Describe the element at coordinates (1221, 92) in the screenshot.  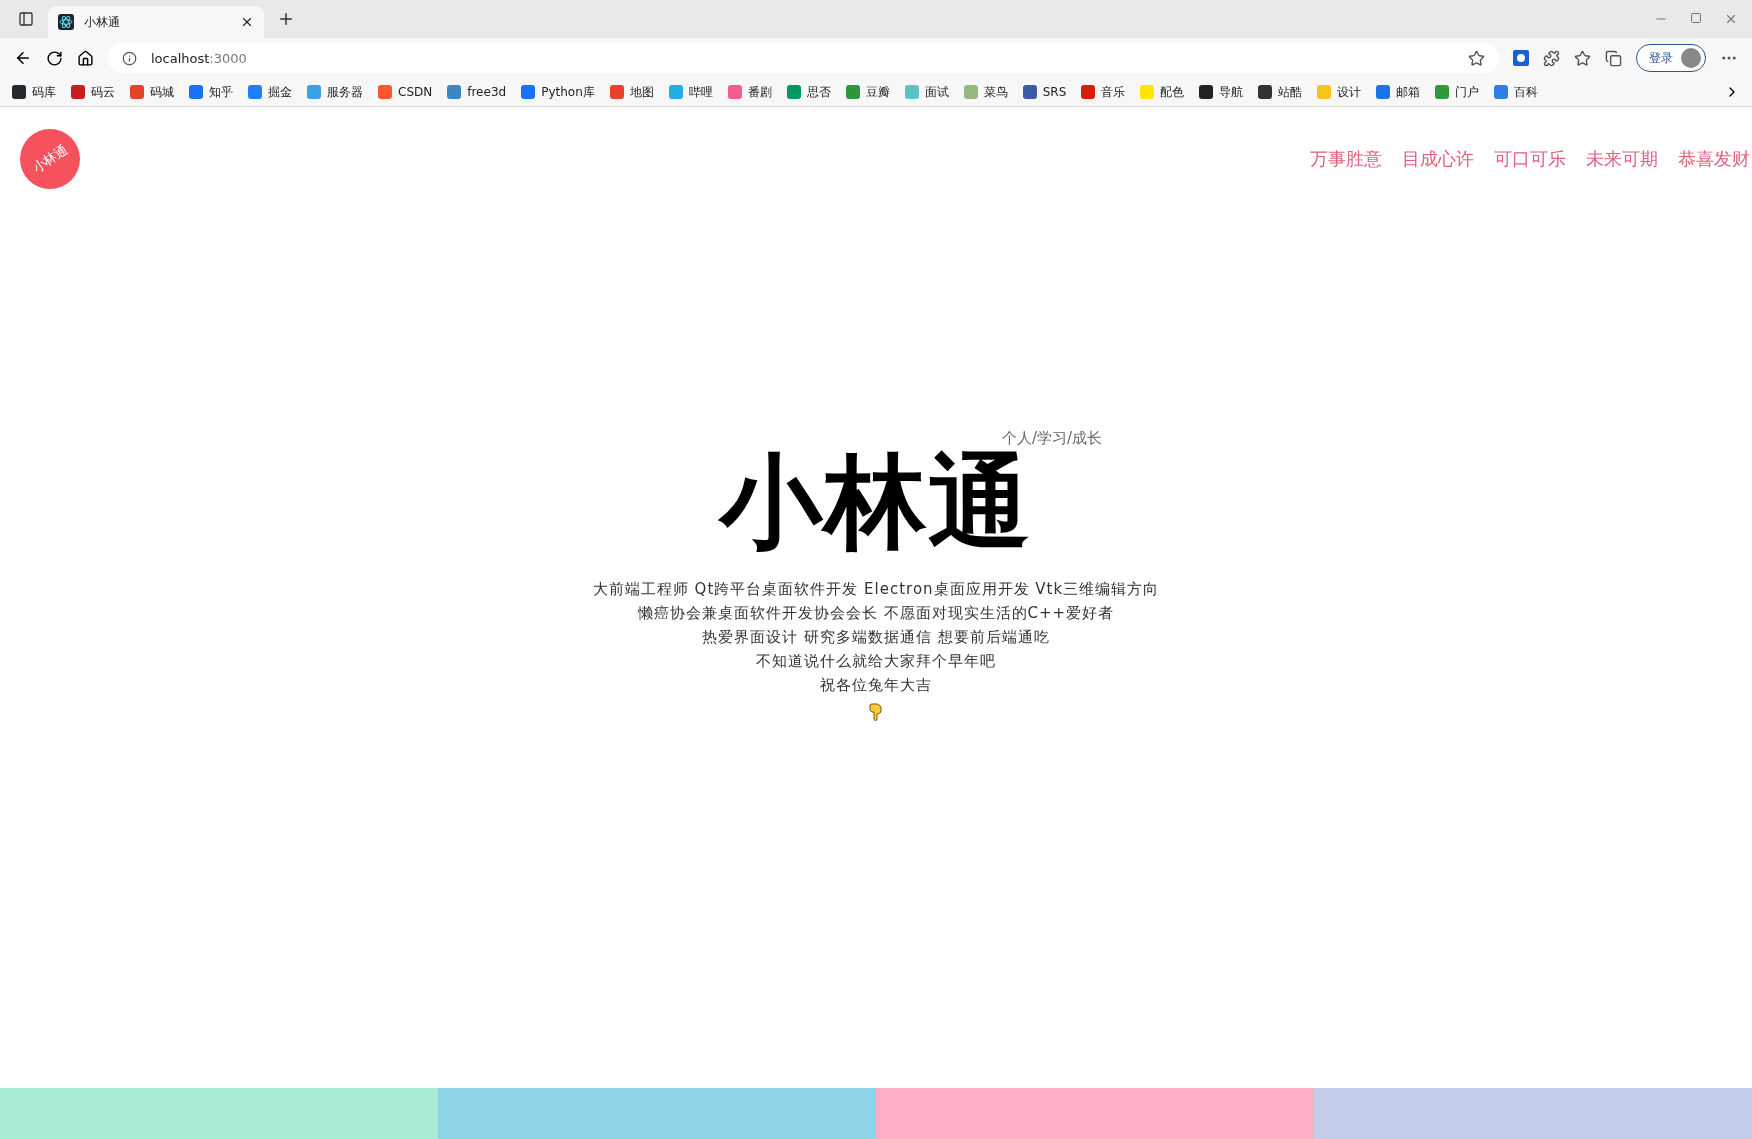
I see `bookmark: 导航` at that location.